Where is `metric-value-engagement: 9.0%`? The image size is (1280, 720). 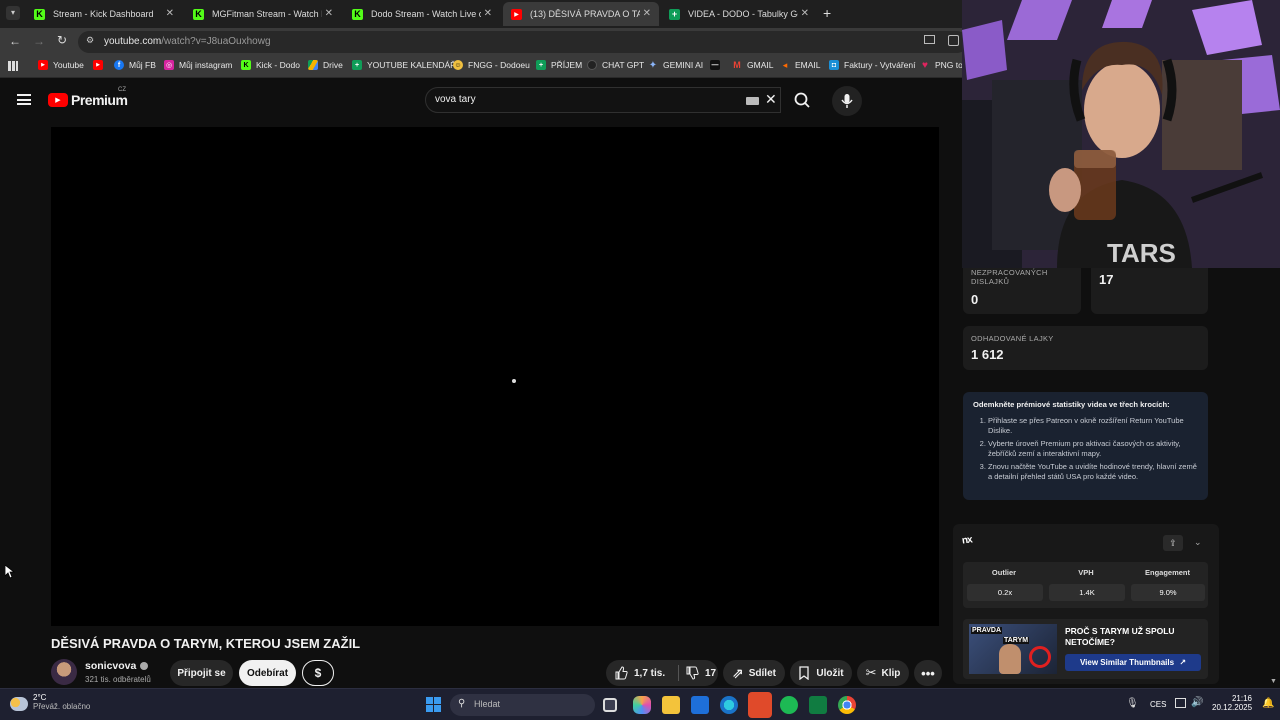
metric-value-engagement: 9.0% is located at coordinates (1168, 592).